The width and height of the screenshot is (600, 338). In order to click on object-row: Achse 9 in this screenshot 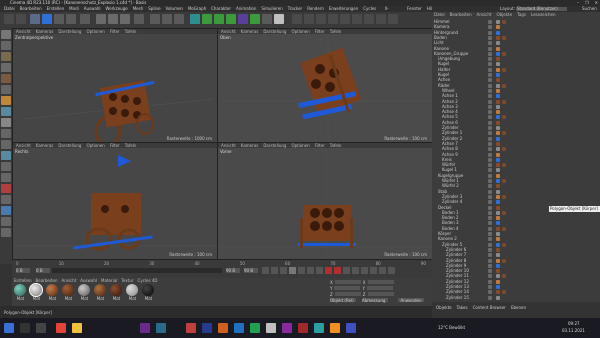, I will do `click(516, 154)`.